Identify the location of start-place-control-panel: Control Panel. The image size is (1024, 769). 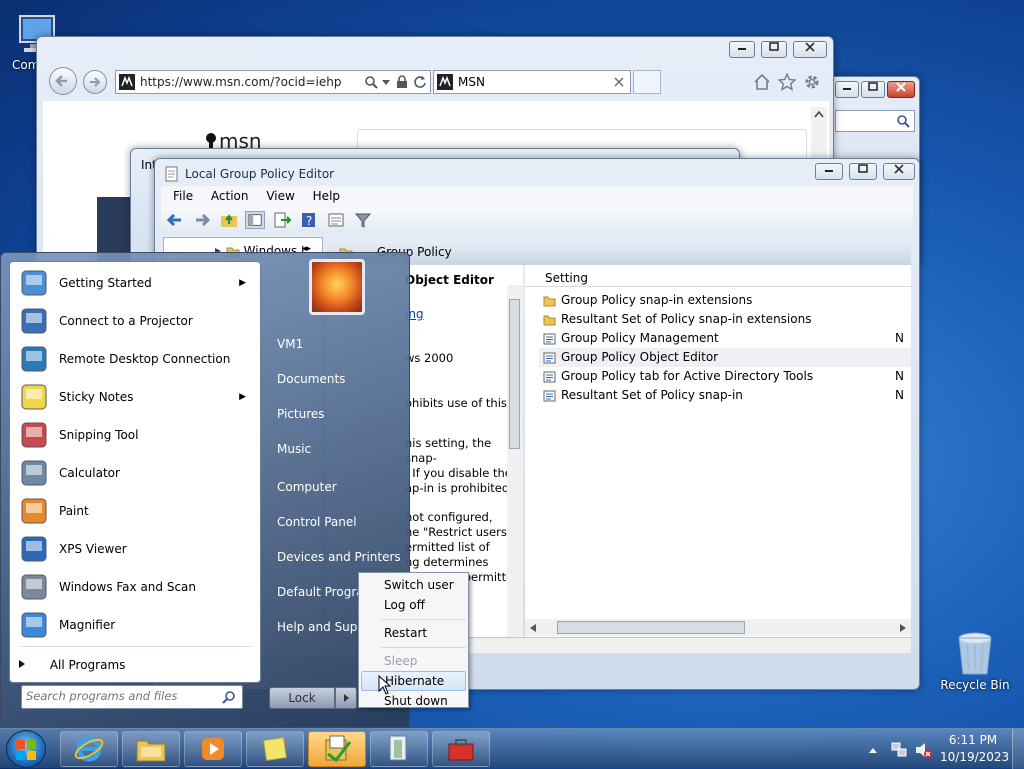
(336, 522).